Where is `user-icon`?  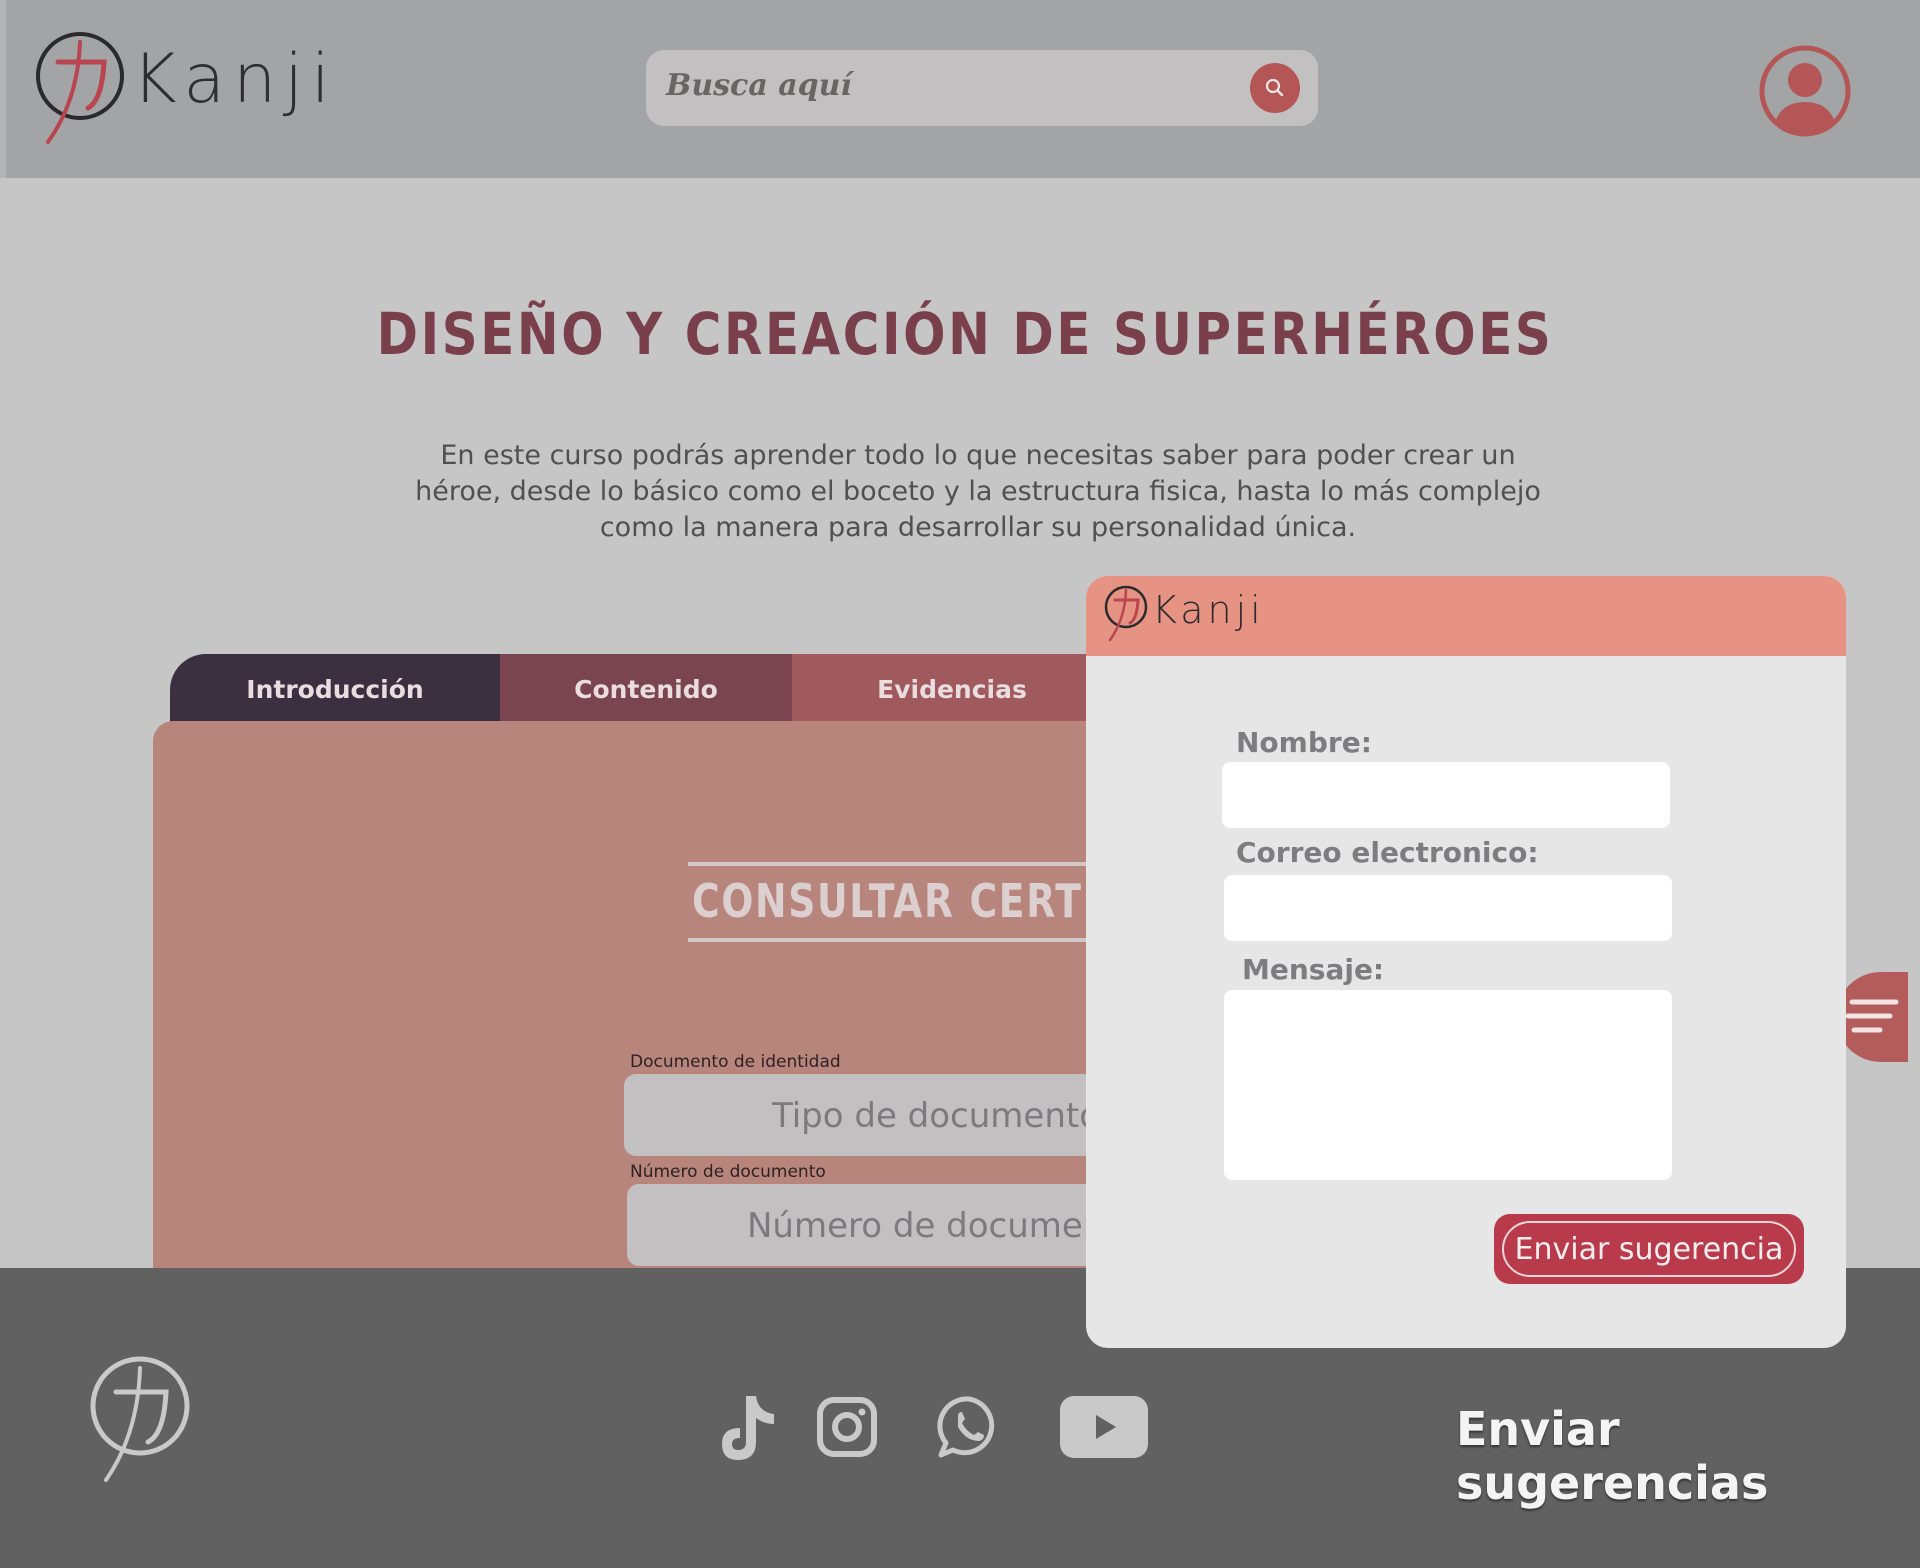
user-icon is located at coordinates (1805, 91).